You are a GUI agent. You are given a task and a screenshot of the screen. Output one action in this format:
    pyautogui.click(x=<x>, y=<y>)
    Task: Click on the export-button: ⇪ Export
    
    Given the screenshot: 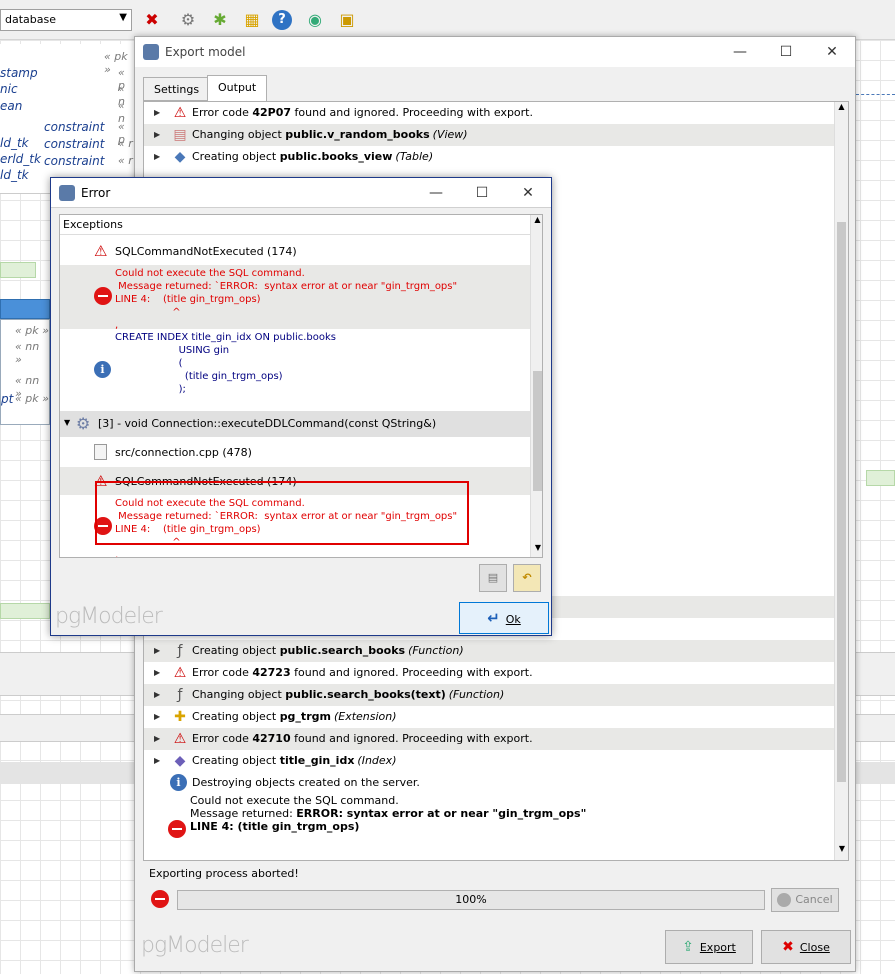 What is the action you would take?
    pyautogui.click(x=709, y=947)
    